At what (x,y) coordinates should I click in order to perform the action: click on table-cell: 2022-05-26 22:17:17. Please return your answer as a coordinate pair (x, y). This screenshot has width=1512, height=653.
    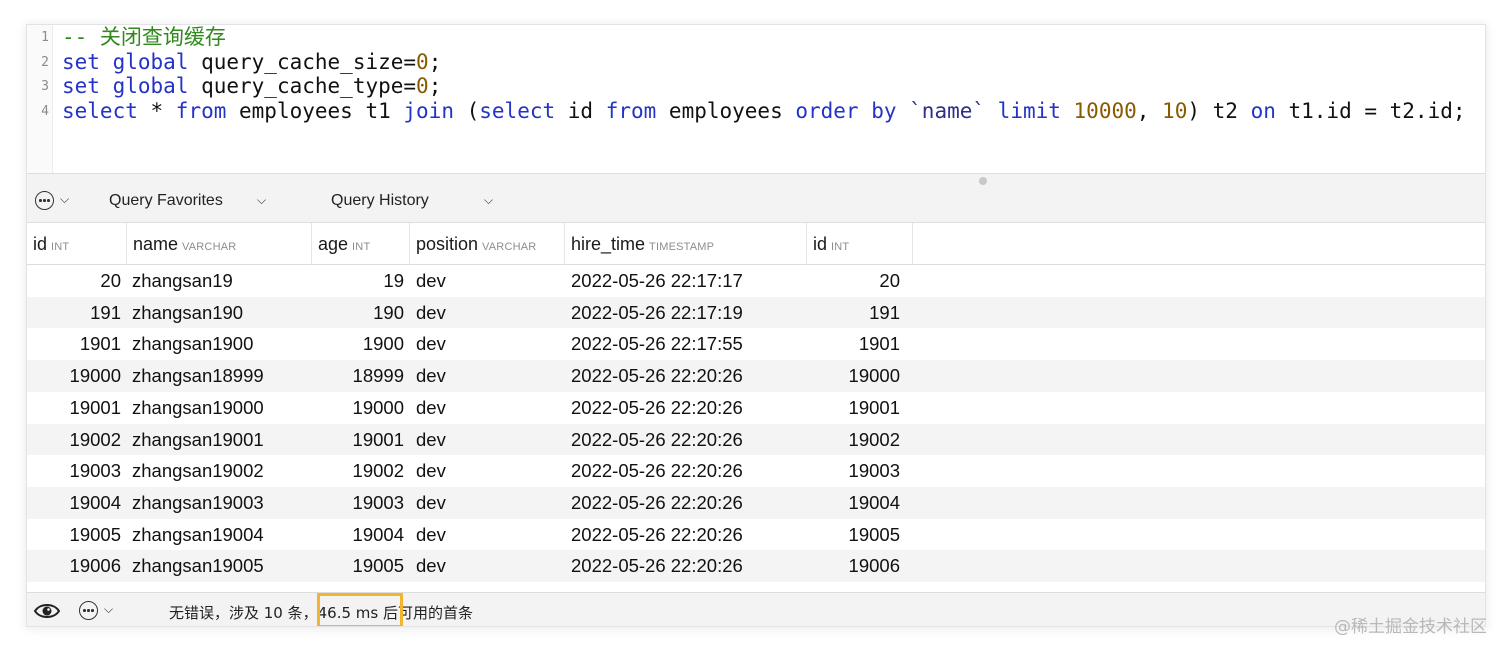
    Looking at the image, I should click on (686, 281).